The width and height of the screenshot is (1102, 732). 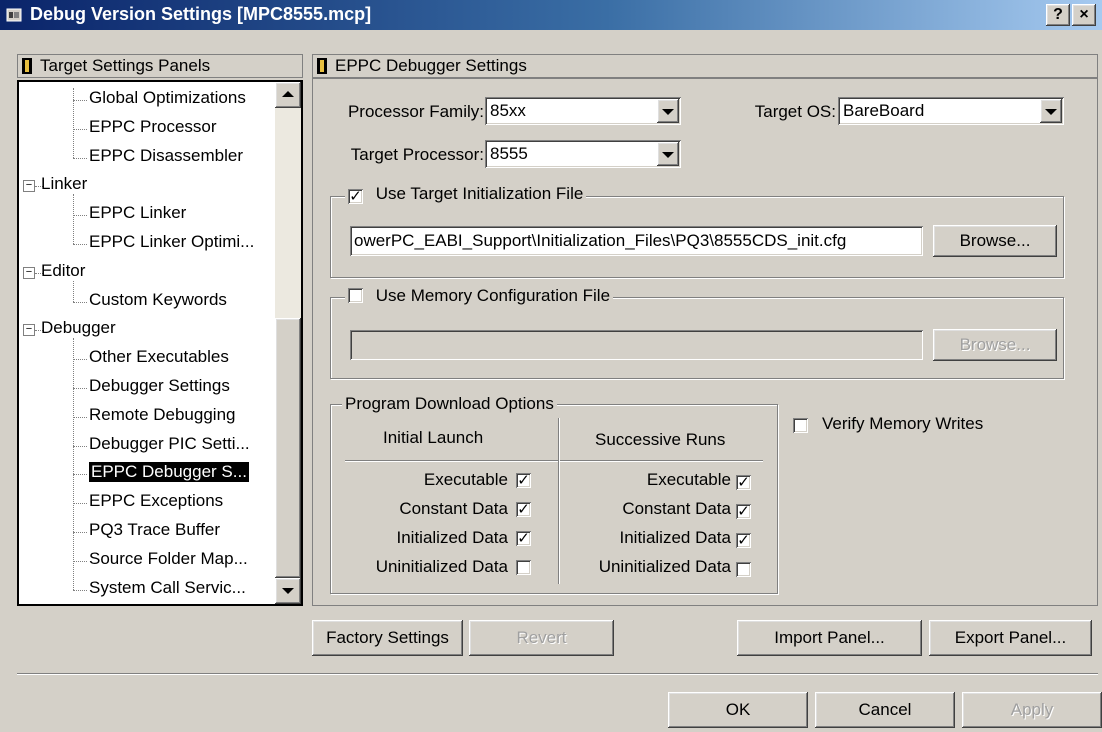 I want to click on target-processor-value: 8555, so click(x=509, y=153).